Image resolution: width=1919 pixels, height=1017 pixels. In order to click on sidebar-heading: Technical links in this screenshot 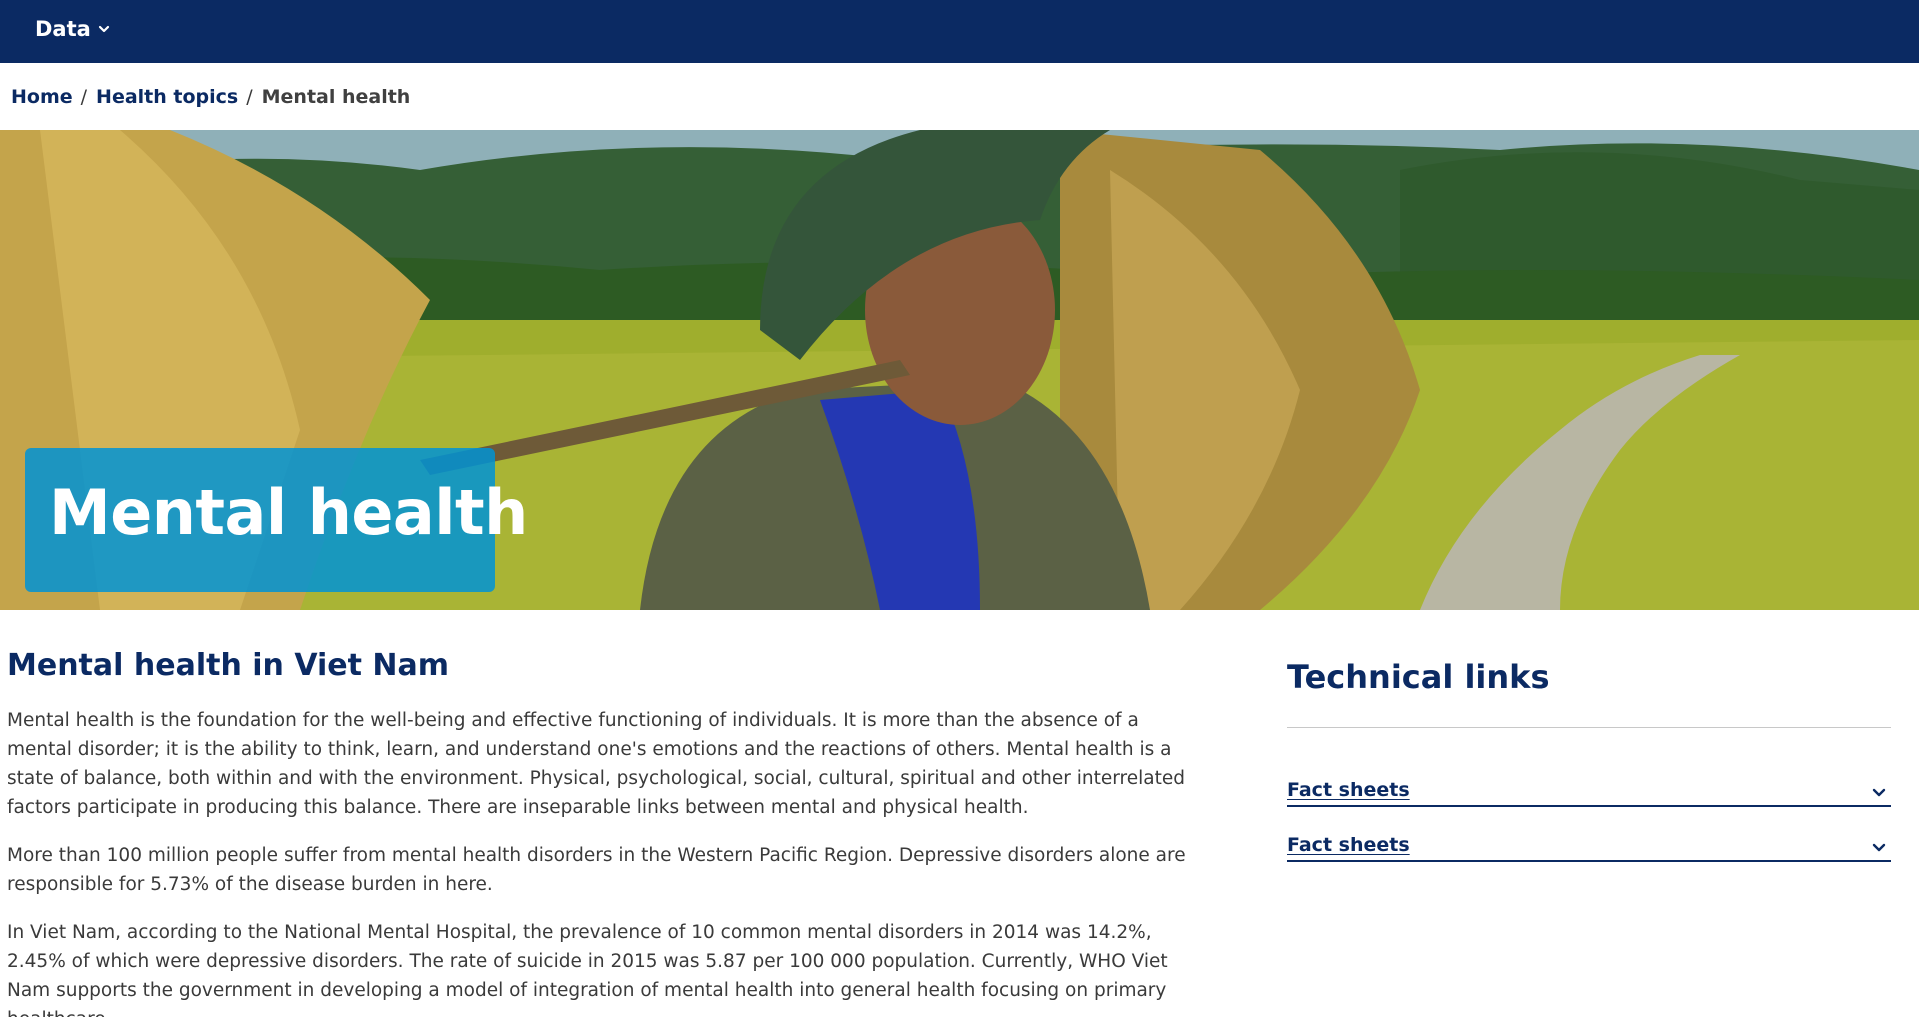, I will do `click(1418, 677)`.